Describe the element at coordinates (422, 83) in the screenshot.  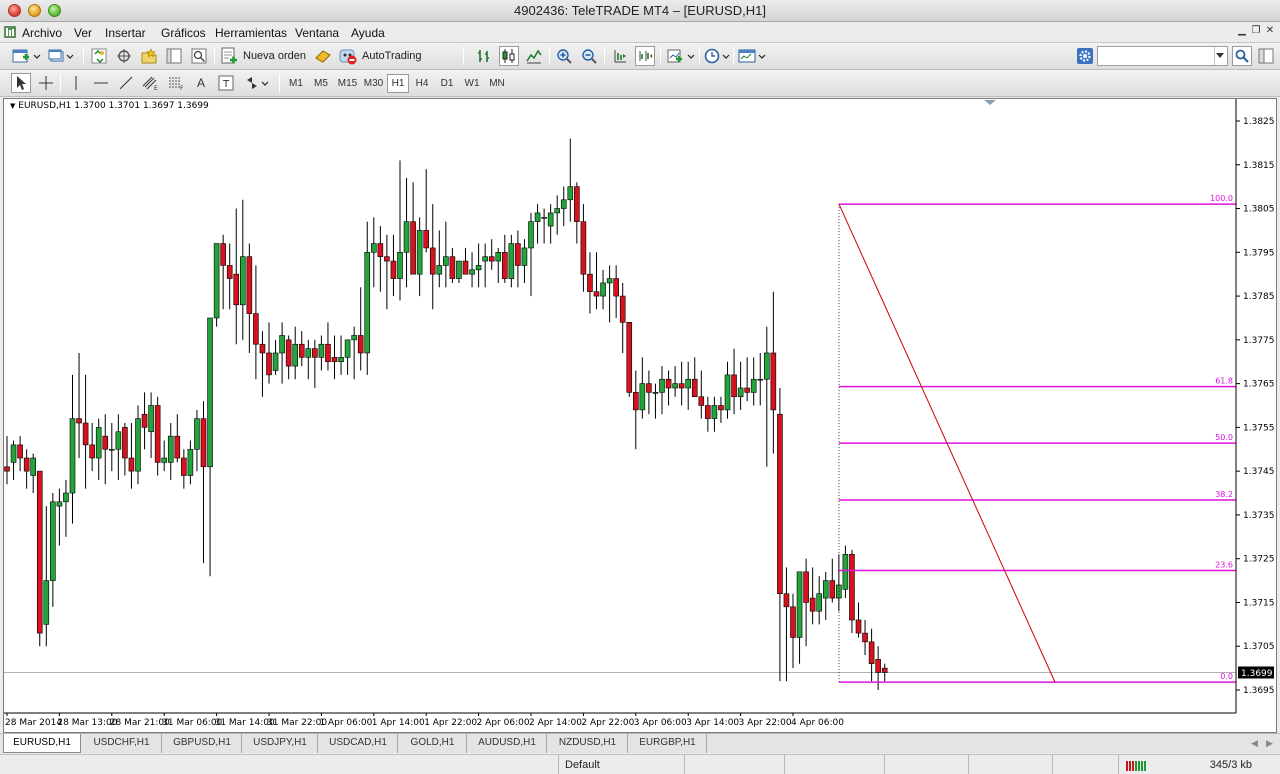
I see `timeframe-h4: H4` at that location.